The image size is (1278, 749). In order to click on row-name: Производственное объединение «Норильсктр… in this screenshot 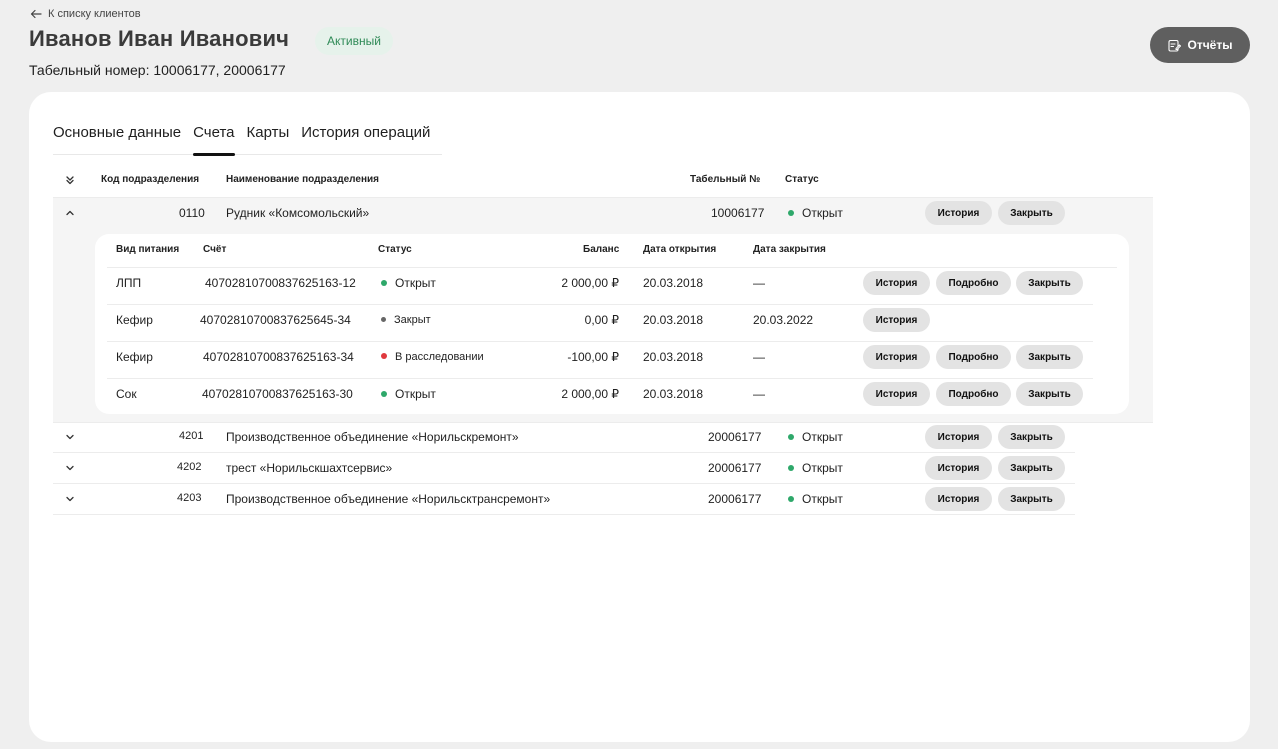, I will do `click(388, 499)`.